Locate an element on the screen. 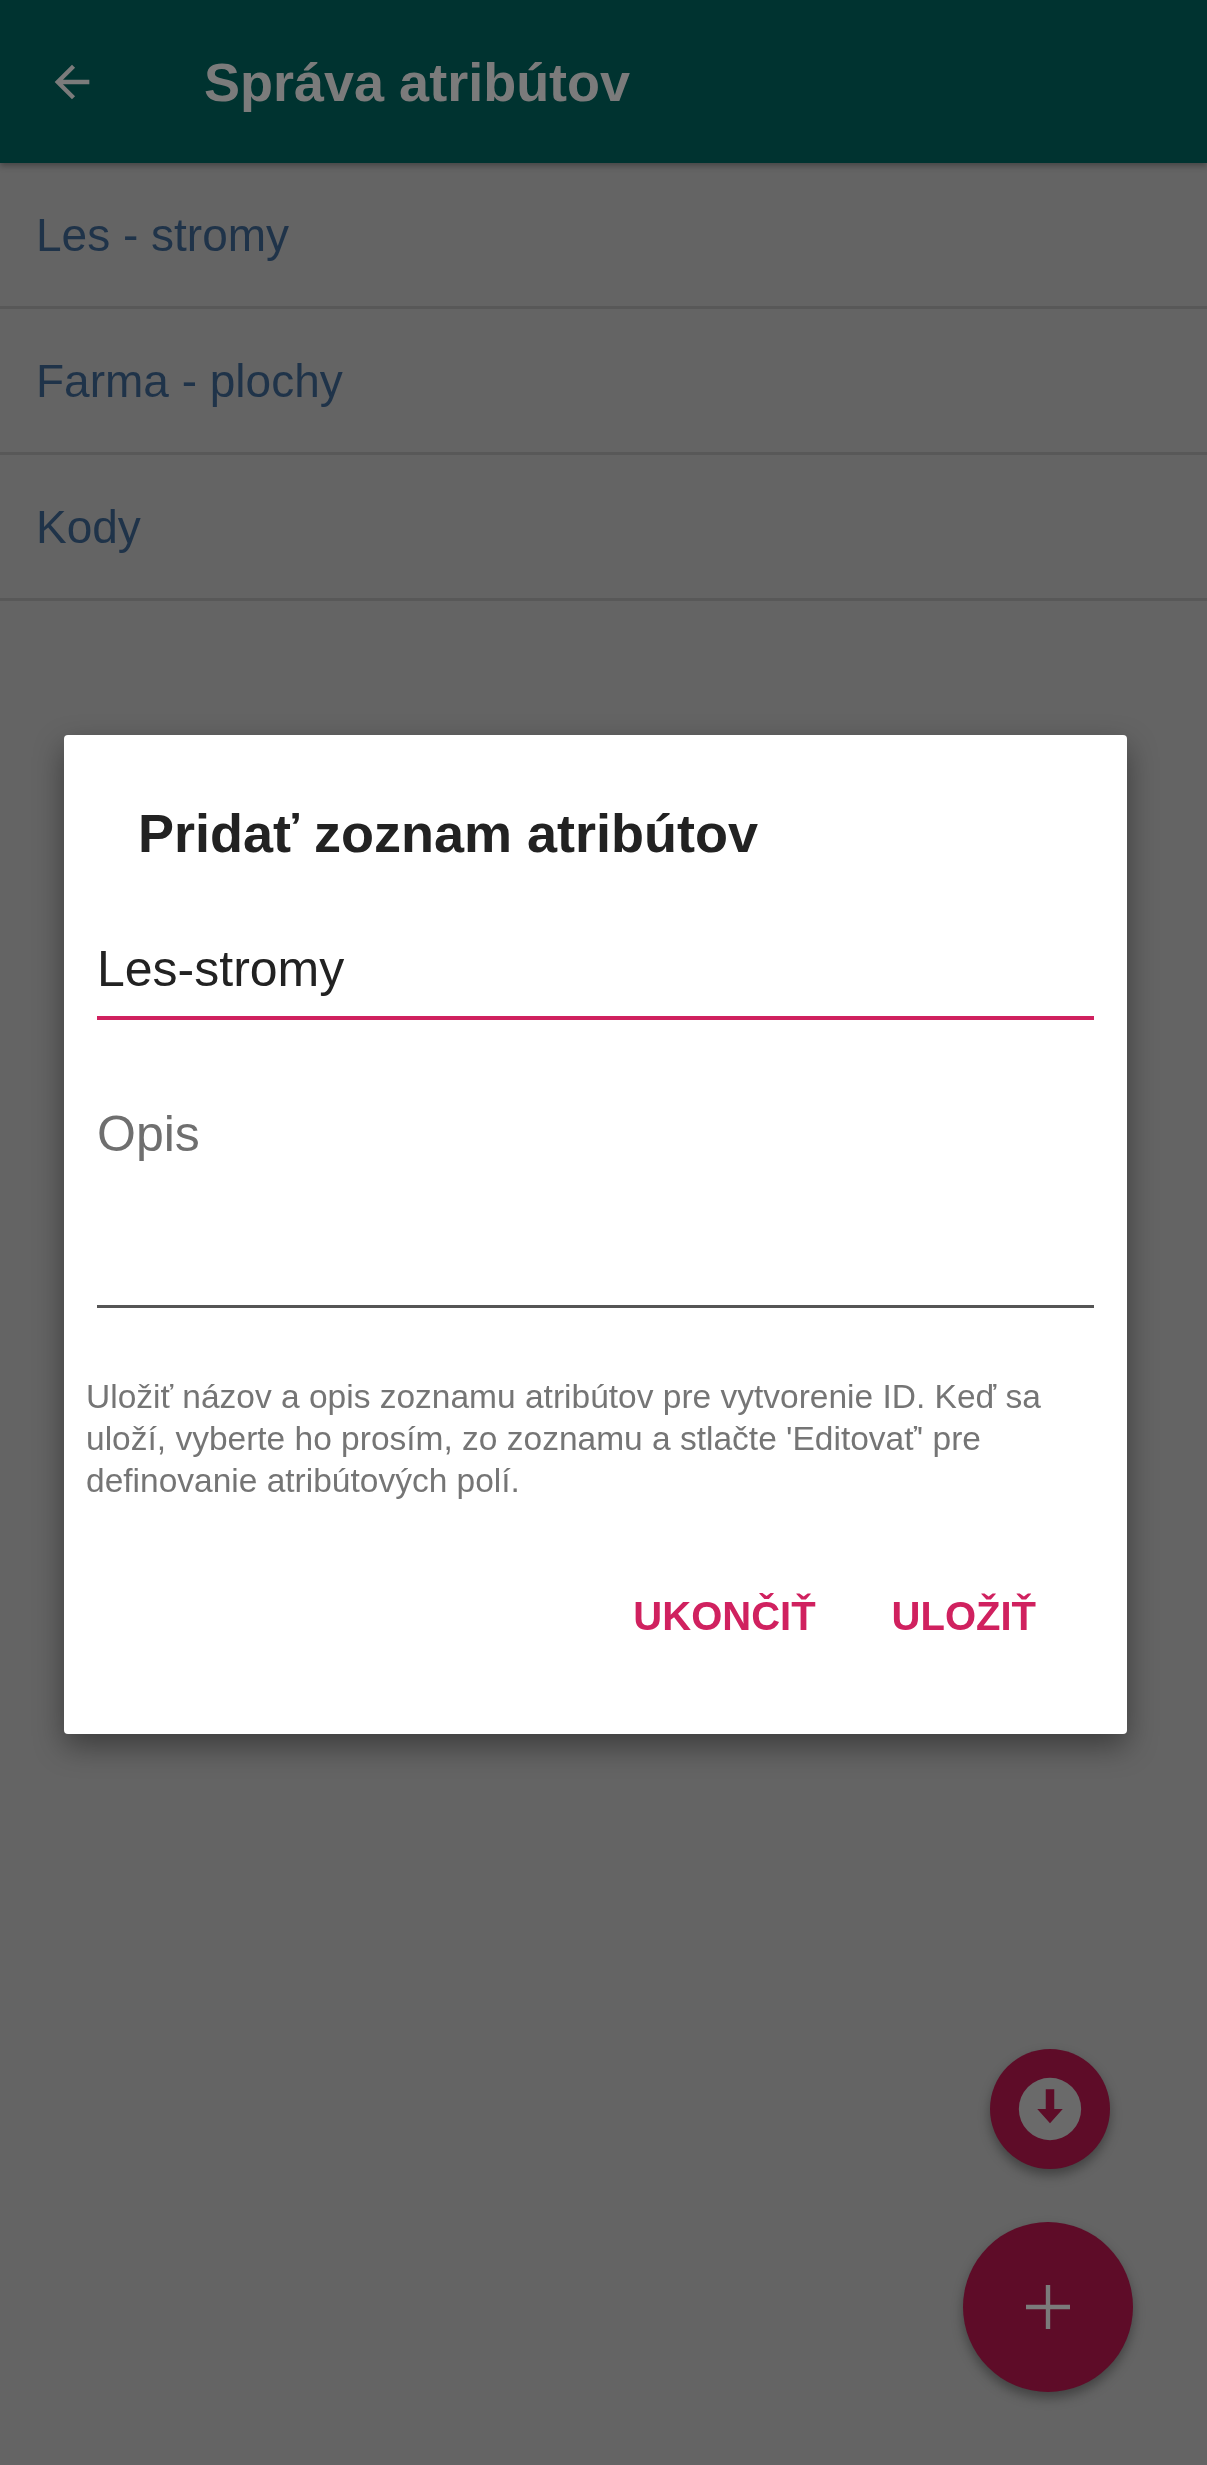 This screenshot has width=1207, height=2465. dialog-title: Pridať zoznam atribútov is located at coordinates (448, 833).